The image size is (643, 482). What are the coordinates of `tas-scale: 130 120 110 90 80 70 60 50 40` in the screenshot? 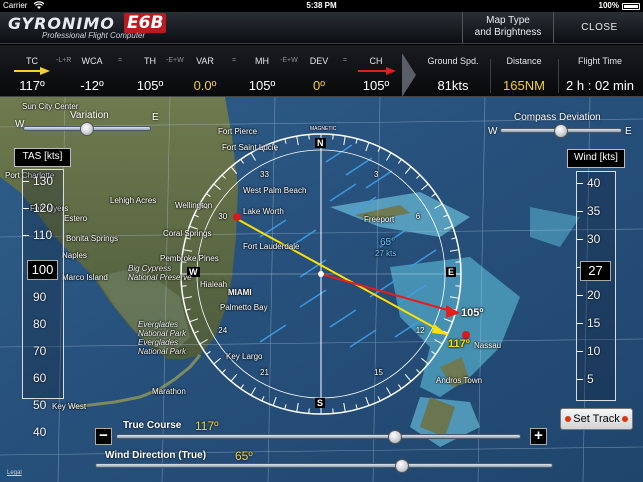 It's located at (43, 304).